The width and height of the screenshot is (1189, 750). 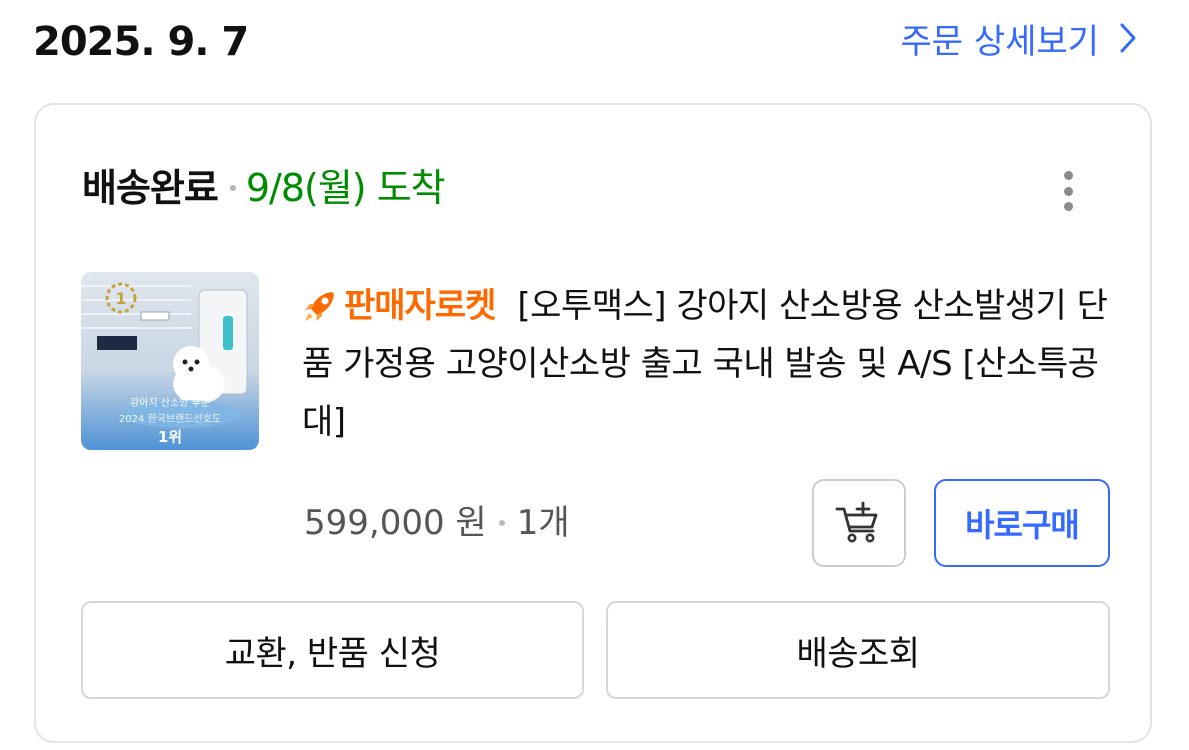 What do you see at coordinates (120, 298) in the screenshot?
I see `award-digit: 1` at bounding box center [120, 298].